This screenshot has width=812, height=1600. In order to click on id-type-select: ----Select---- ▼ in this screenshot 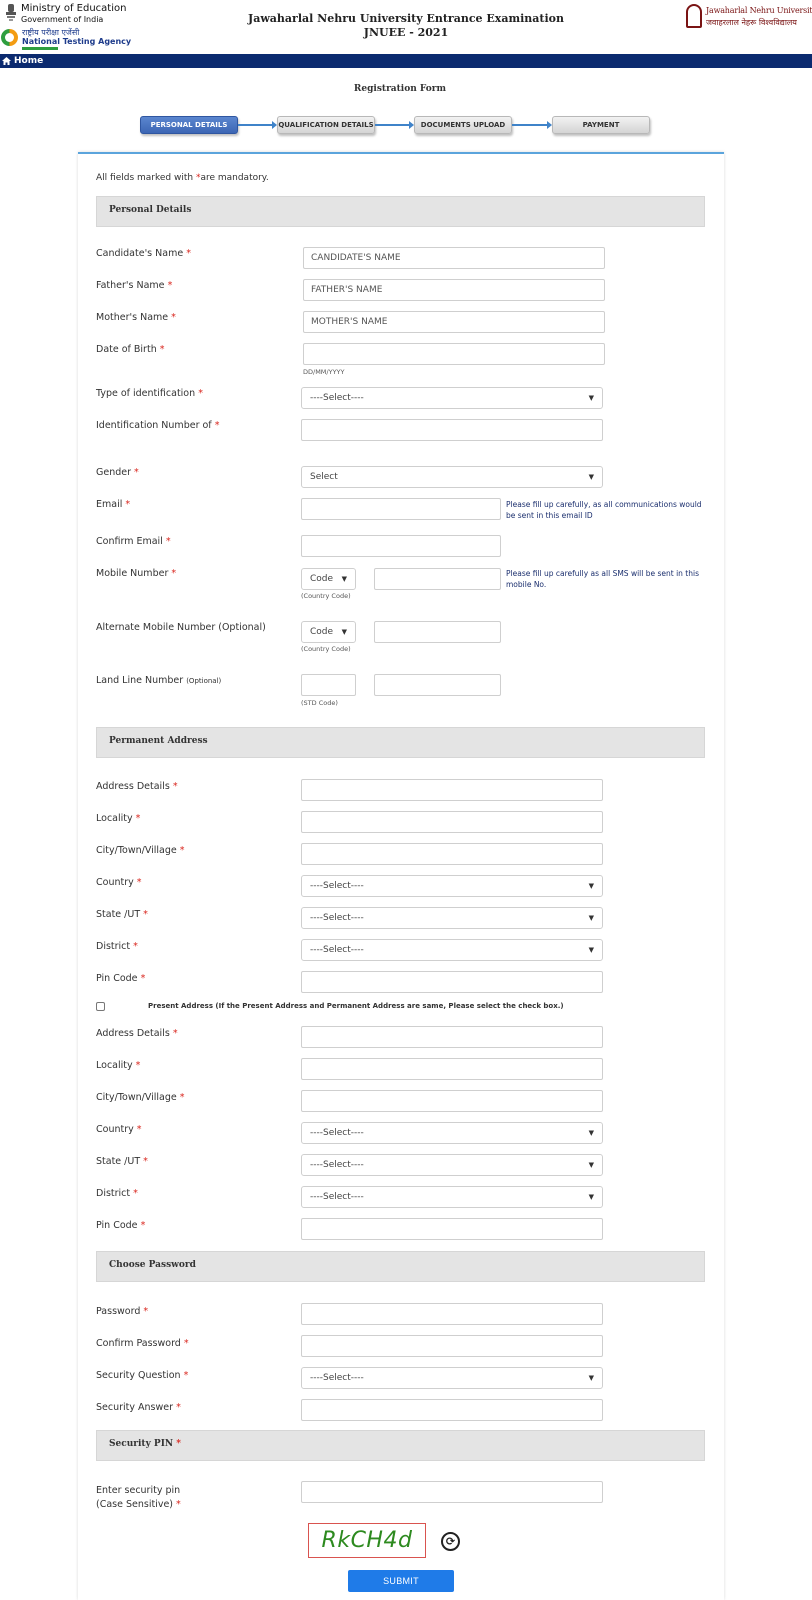, I will do `click(452, 398)`.